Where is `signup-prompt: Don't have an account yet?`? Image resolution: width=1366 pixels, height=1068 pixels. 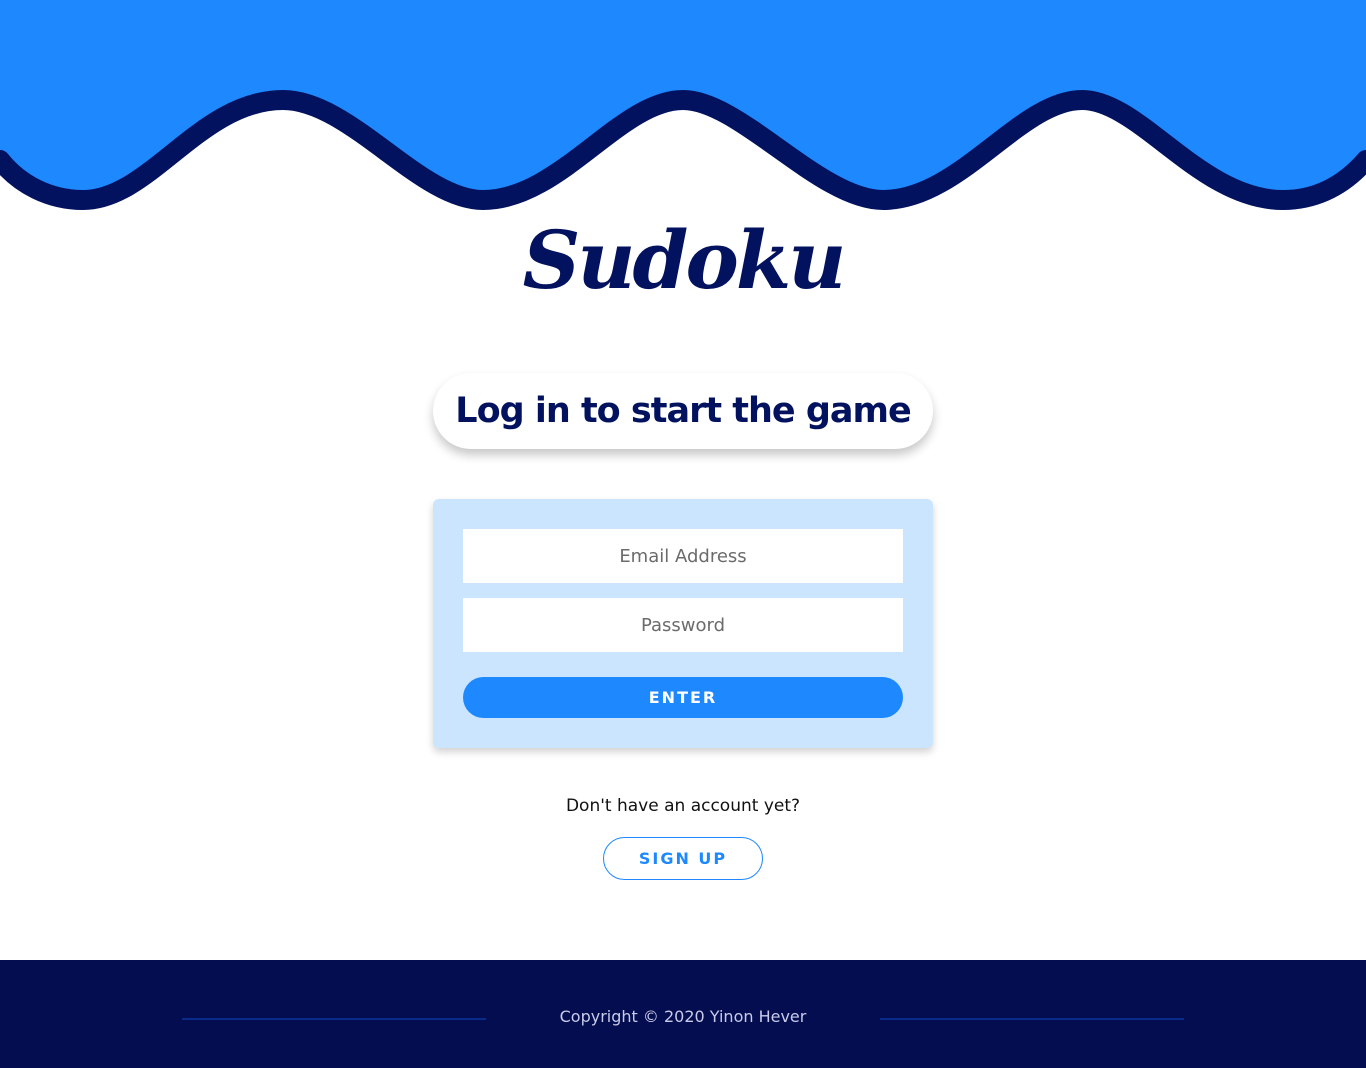 signup-prompt: Don't have an account yet? is located at coordinates (683, 806).